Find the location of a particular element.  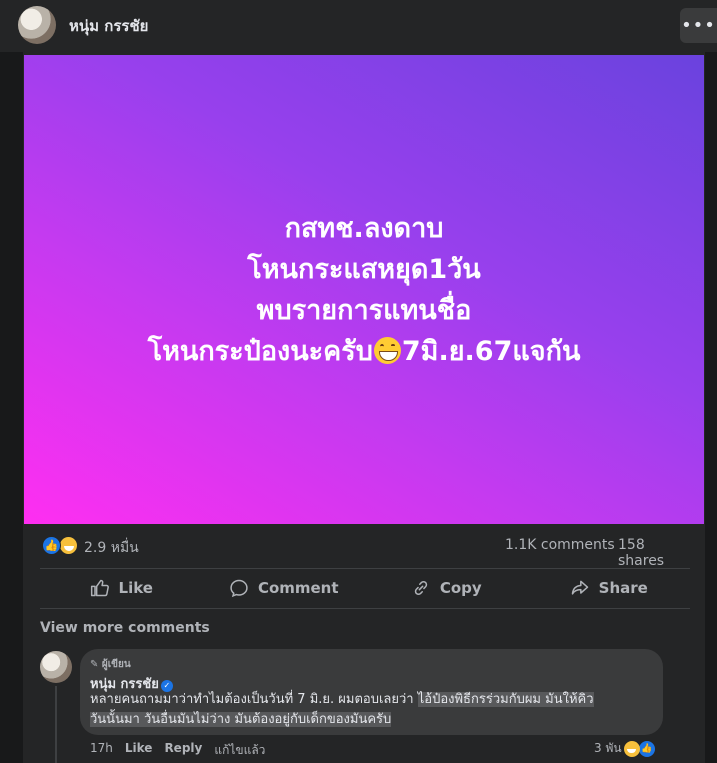

thumbs-up-icon is located at coordinates (99, 588).